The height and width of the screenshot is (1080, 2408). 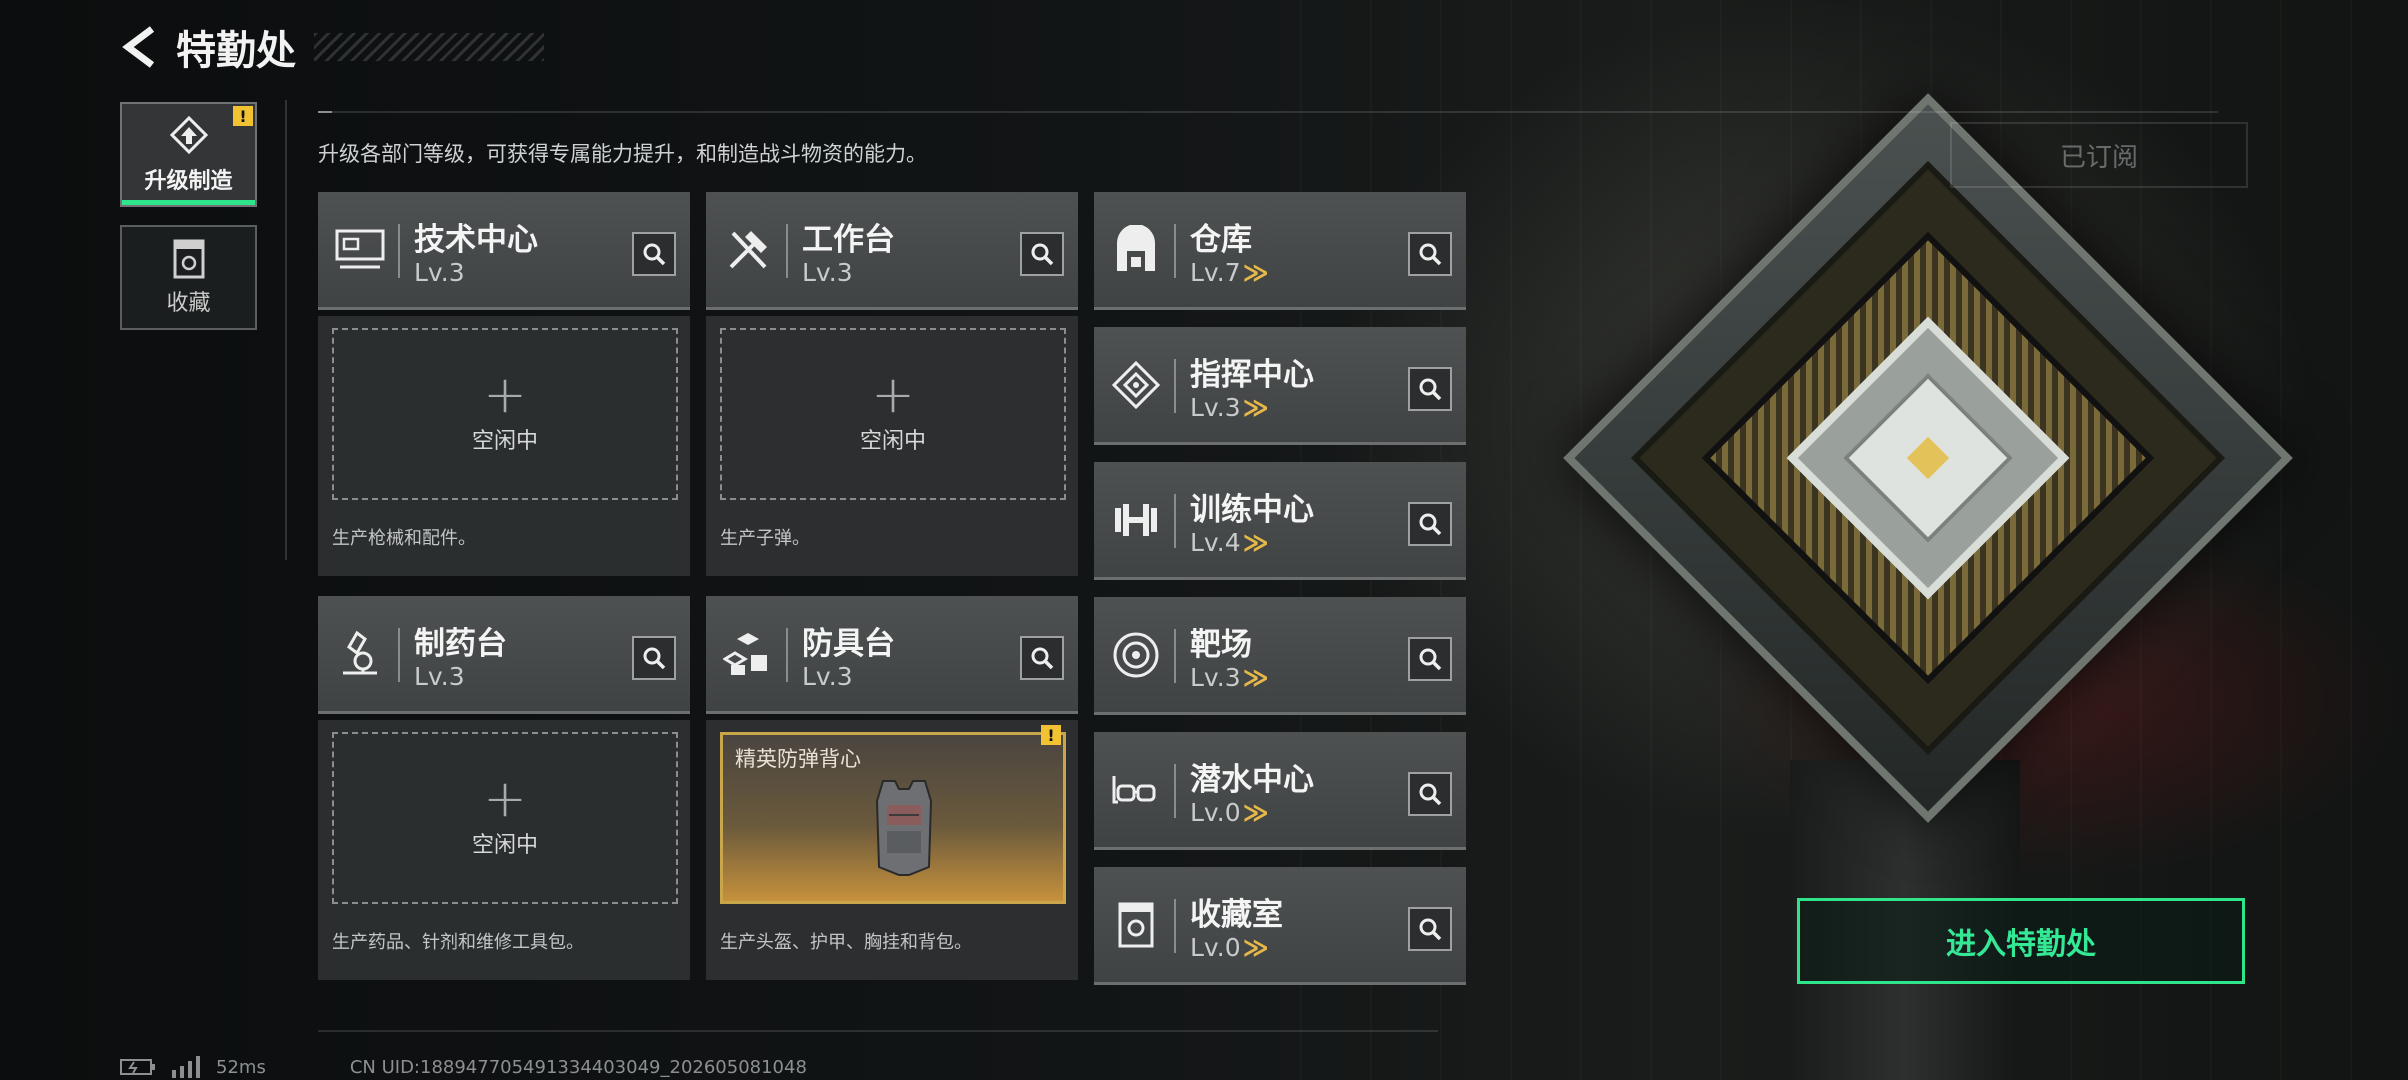 What do you see at coordinates (798, 759) in the screenshot?
I see `item-name: 精英防弹背心` at bounding box center [798, 759].